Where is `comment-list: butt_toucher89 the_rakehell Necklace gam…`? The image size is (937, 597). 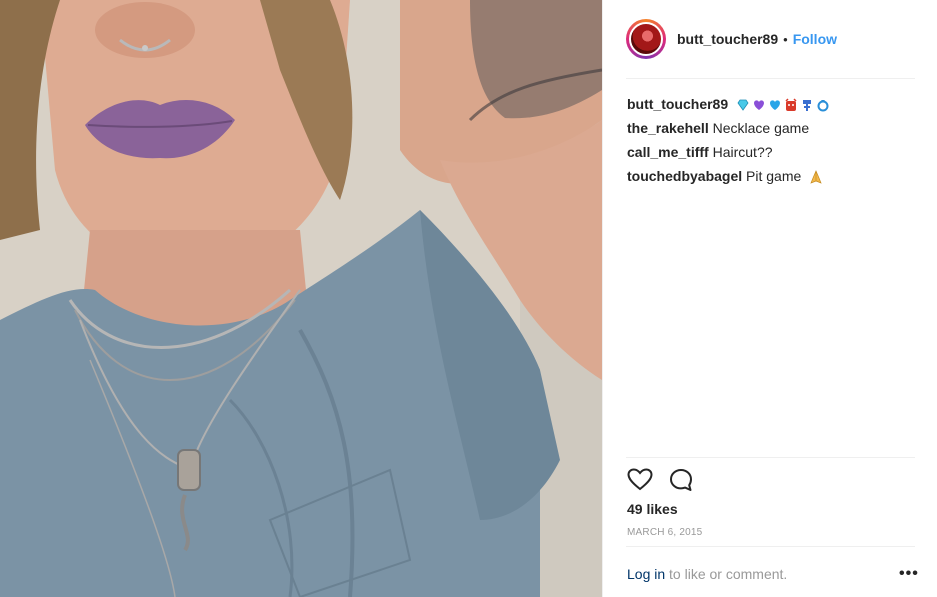 comment-list: butt_toucher89 the_rakehell Necklace gam… is located at coordinates (772, 140).